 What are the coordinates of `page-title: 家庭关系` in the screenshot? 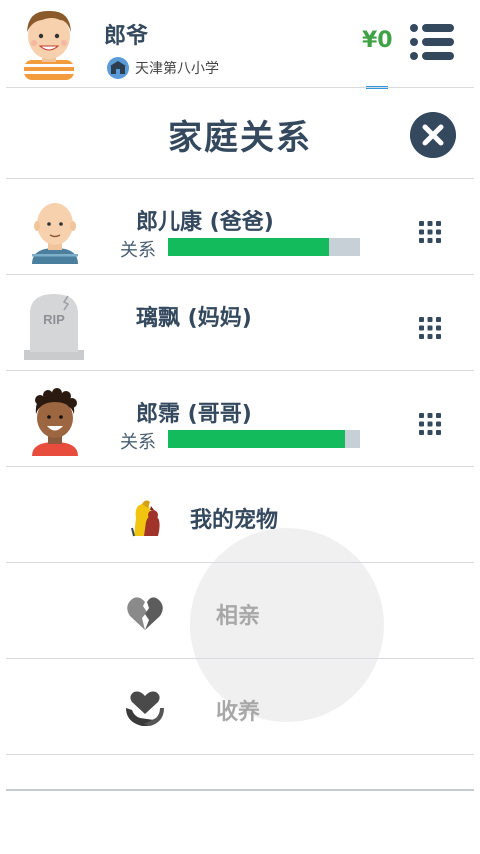 It's located at (240, 138).